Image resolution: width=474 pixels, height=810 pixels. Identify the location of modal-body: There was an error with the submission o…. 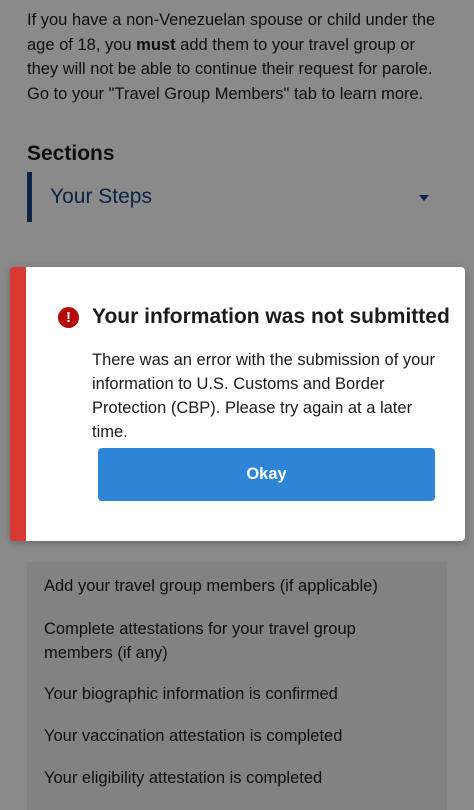
(263, 396).